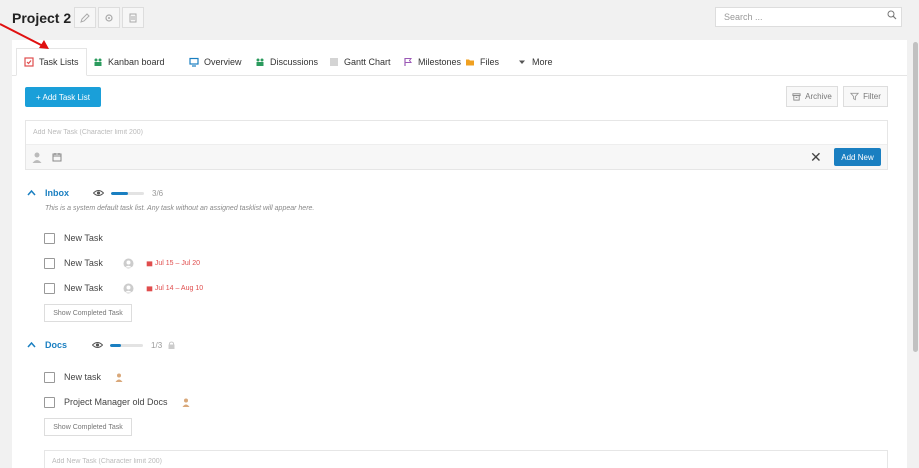  I want to click on due-date-text: Jul 14 – Aug 10, so click(179, 288).